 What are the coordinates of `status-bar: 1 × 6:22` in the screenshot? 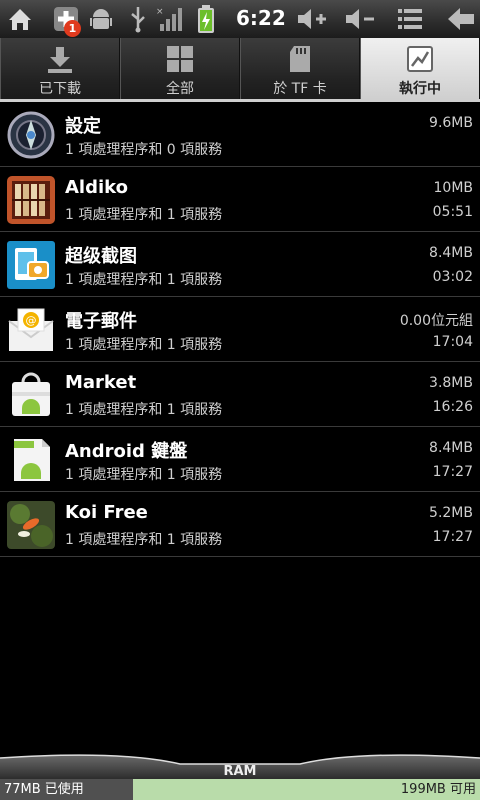 It's located at (240, 19).